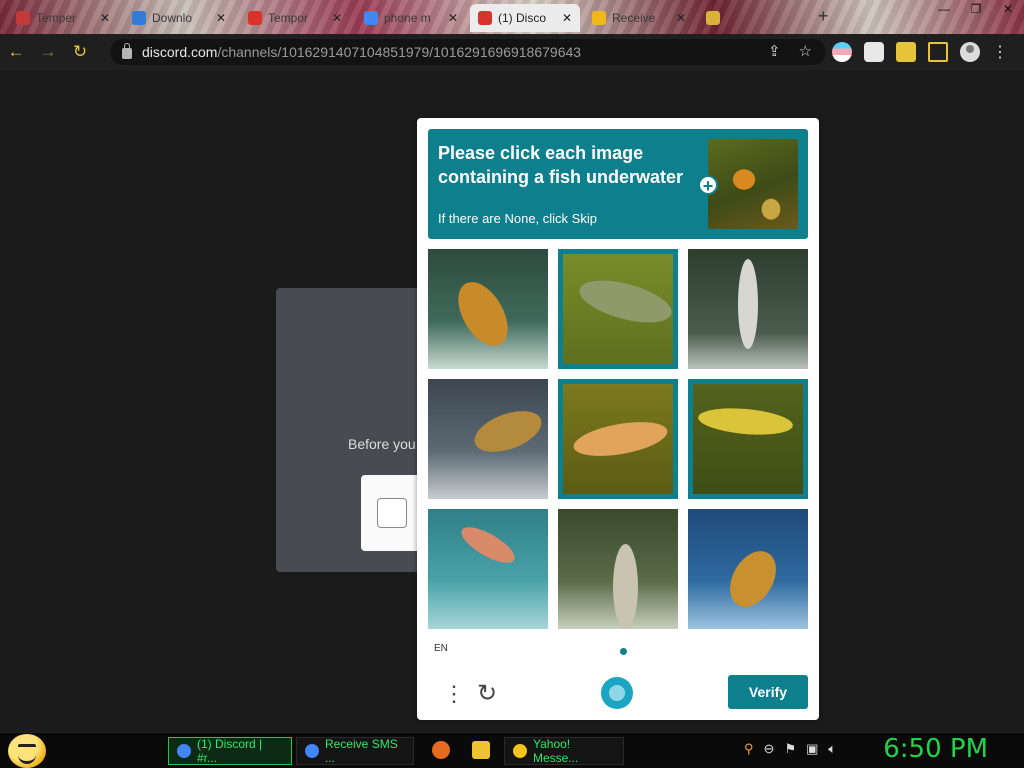  I want to click on lock-icon, so click(127, 51).